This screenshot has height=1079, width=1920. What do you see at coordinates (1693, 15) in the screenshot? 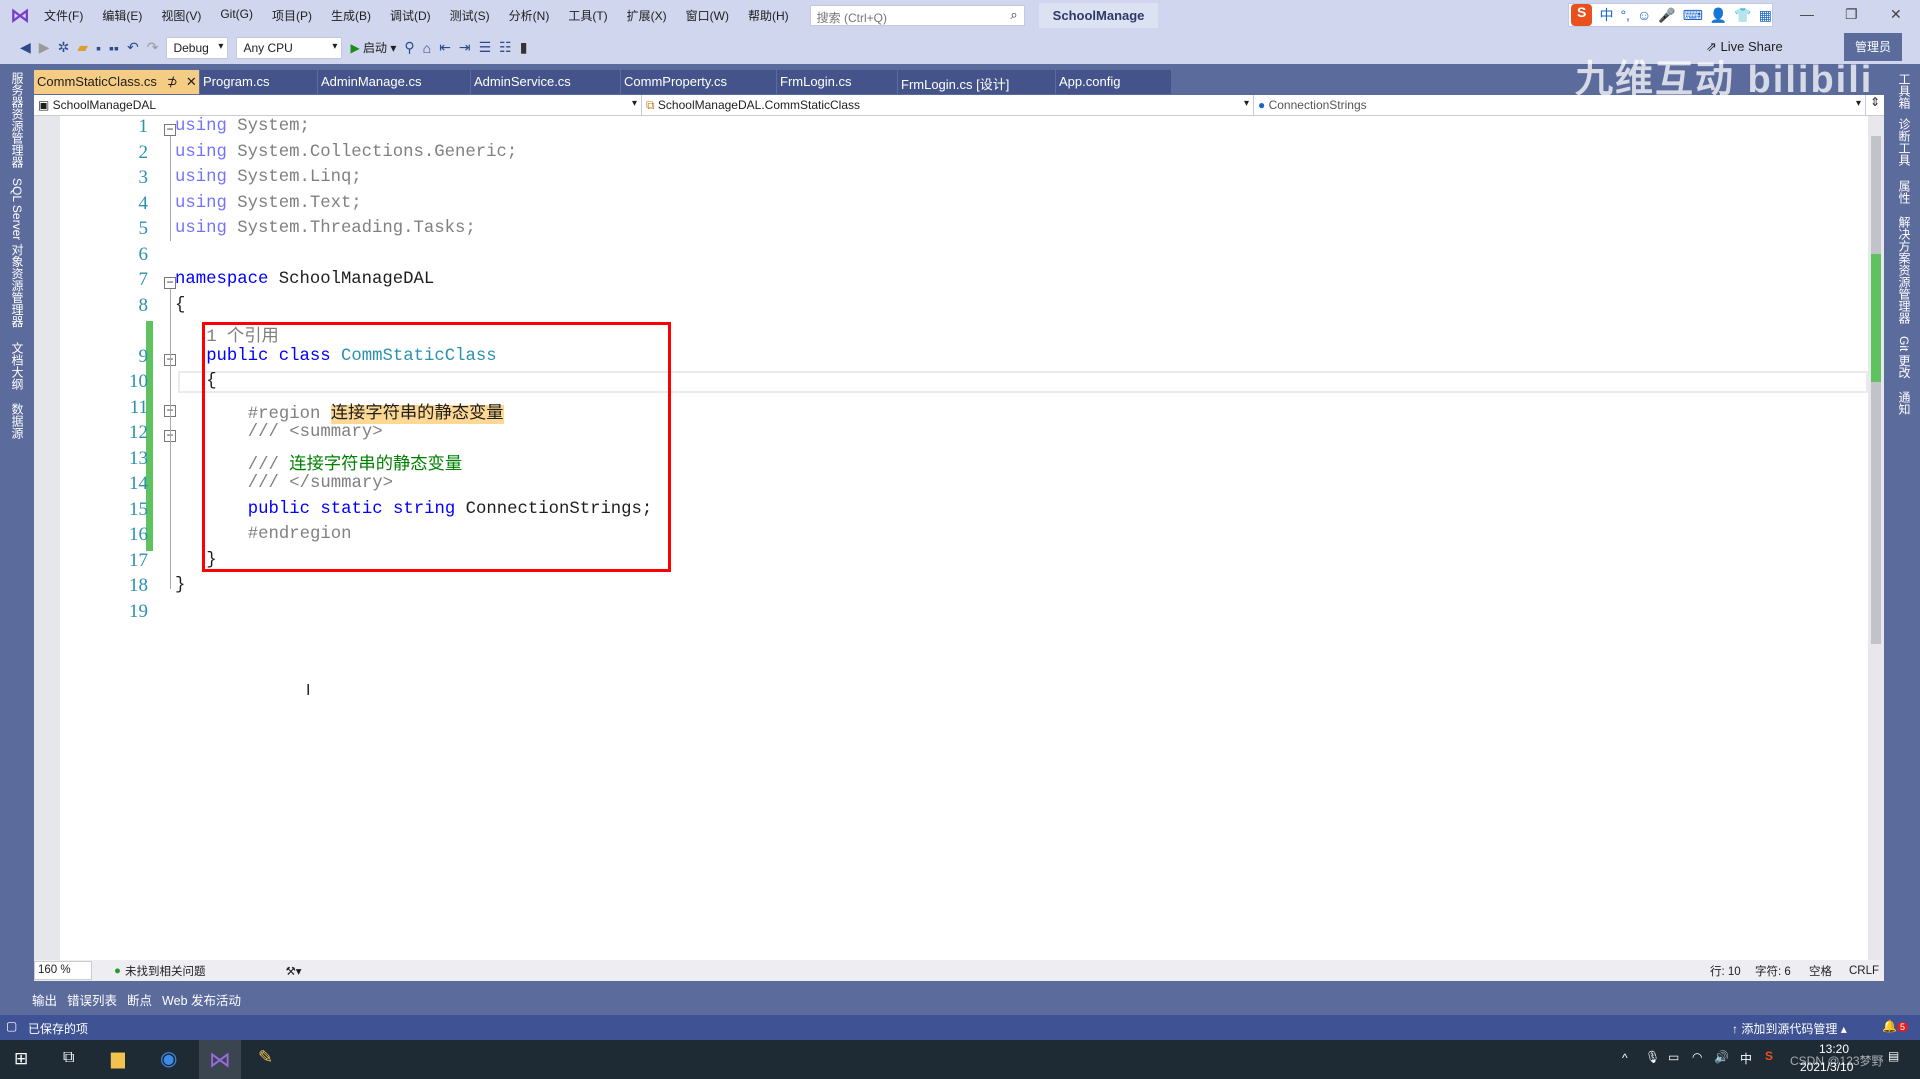
I see `ime-button: ⌨` at bounding box center [1693, 15].